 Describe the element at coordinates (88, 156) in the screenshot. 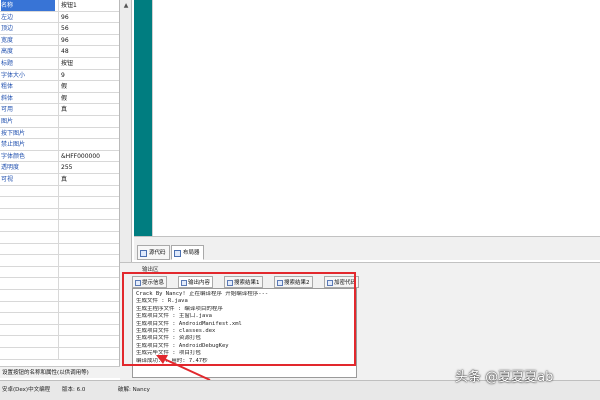

I see `property-value: &HFF000000` at that location.